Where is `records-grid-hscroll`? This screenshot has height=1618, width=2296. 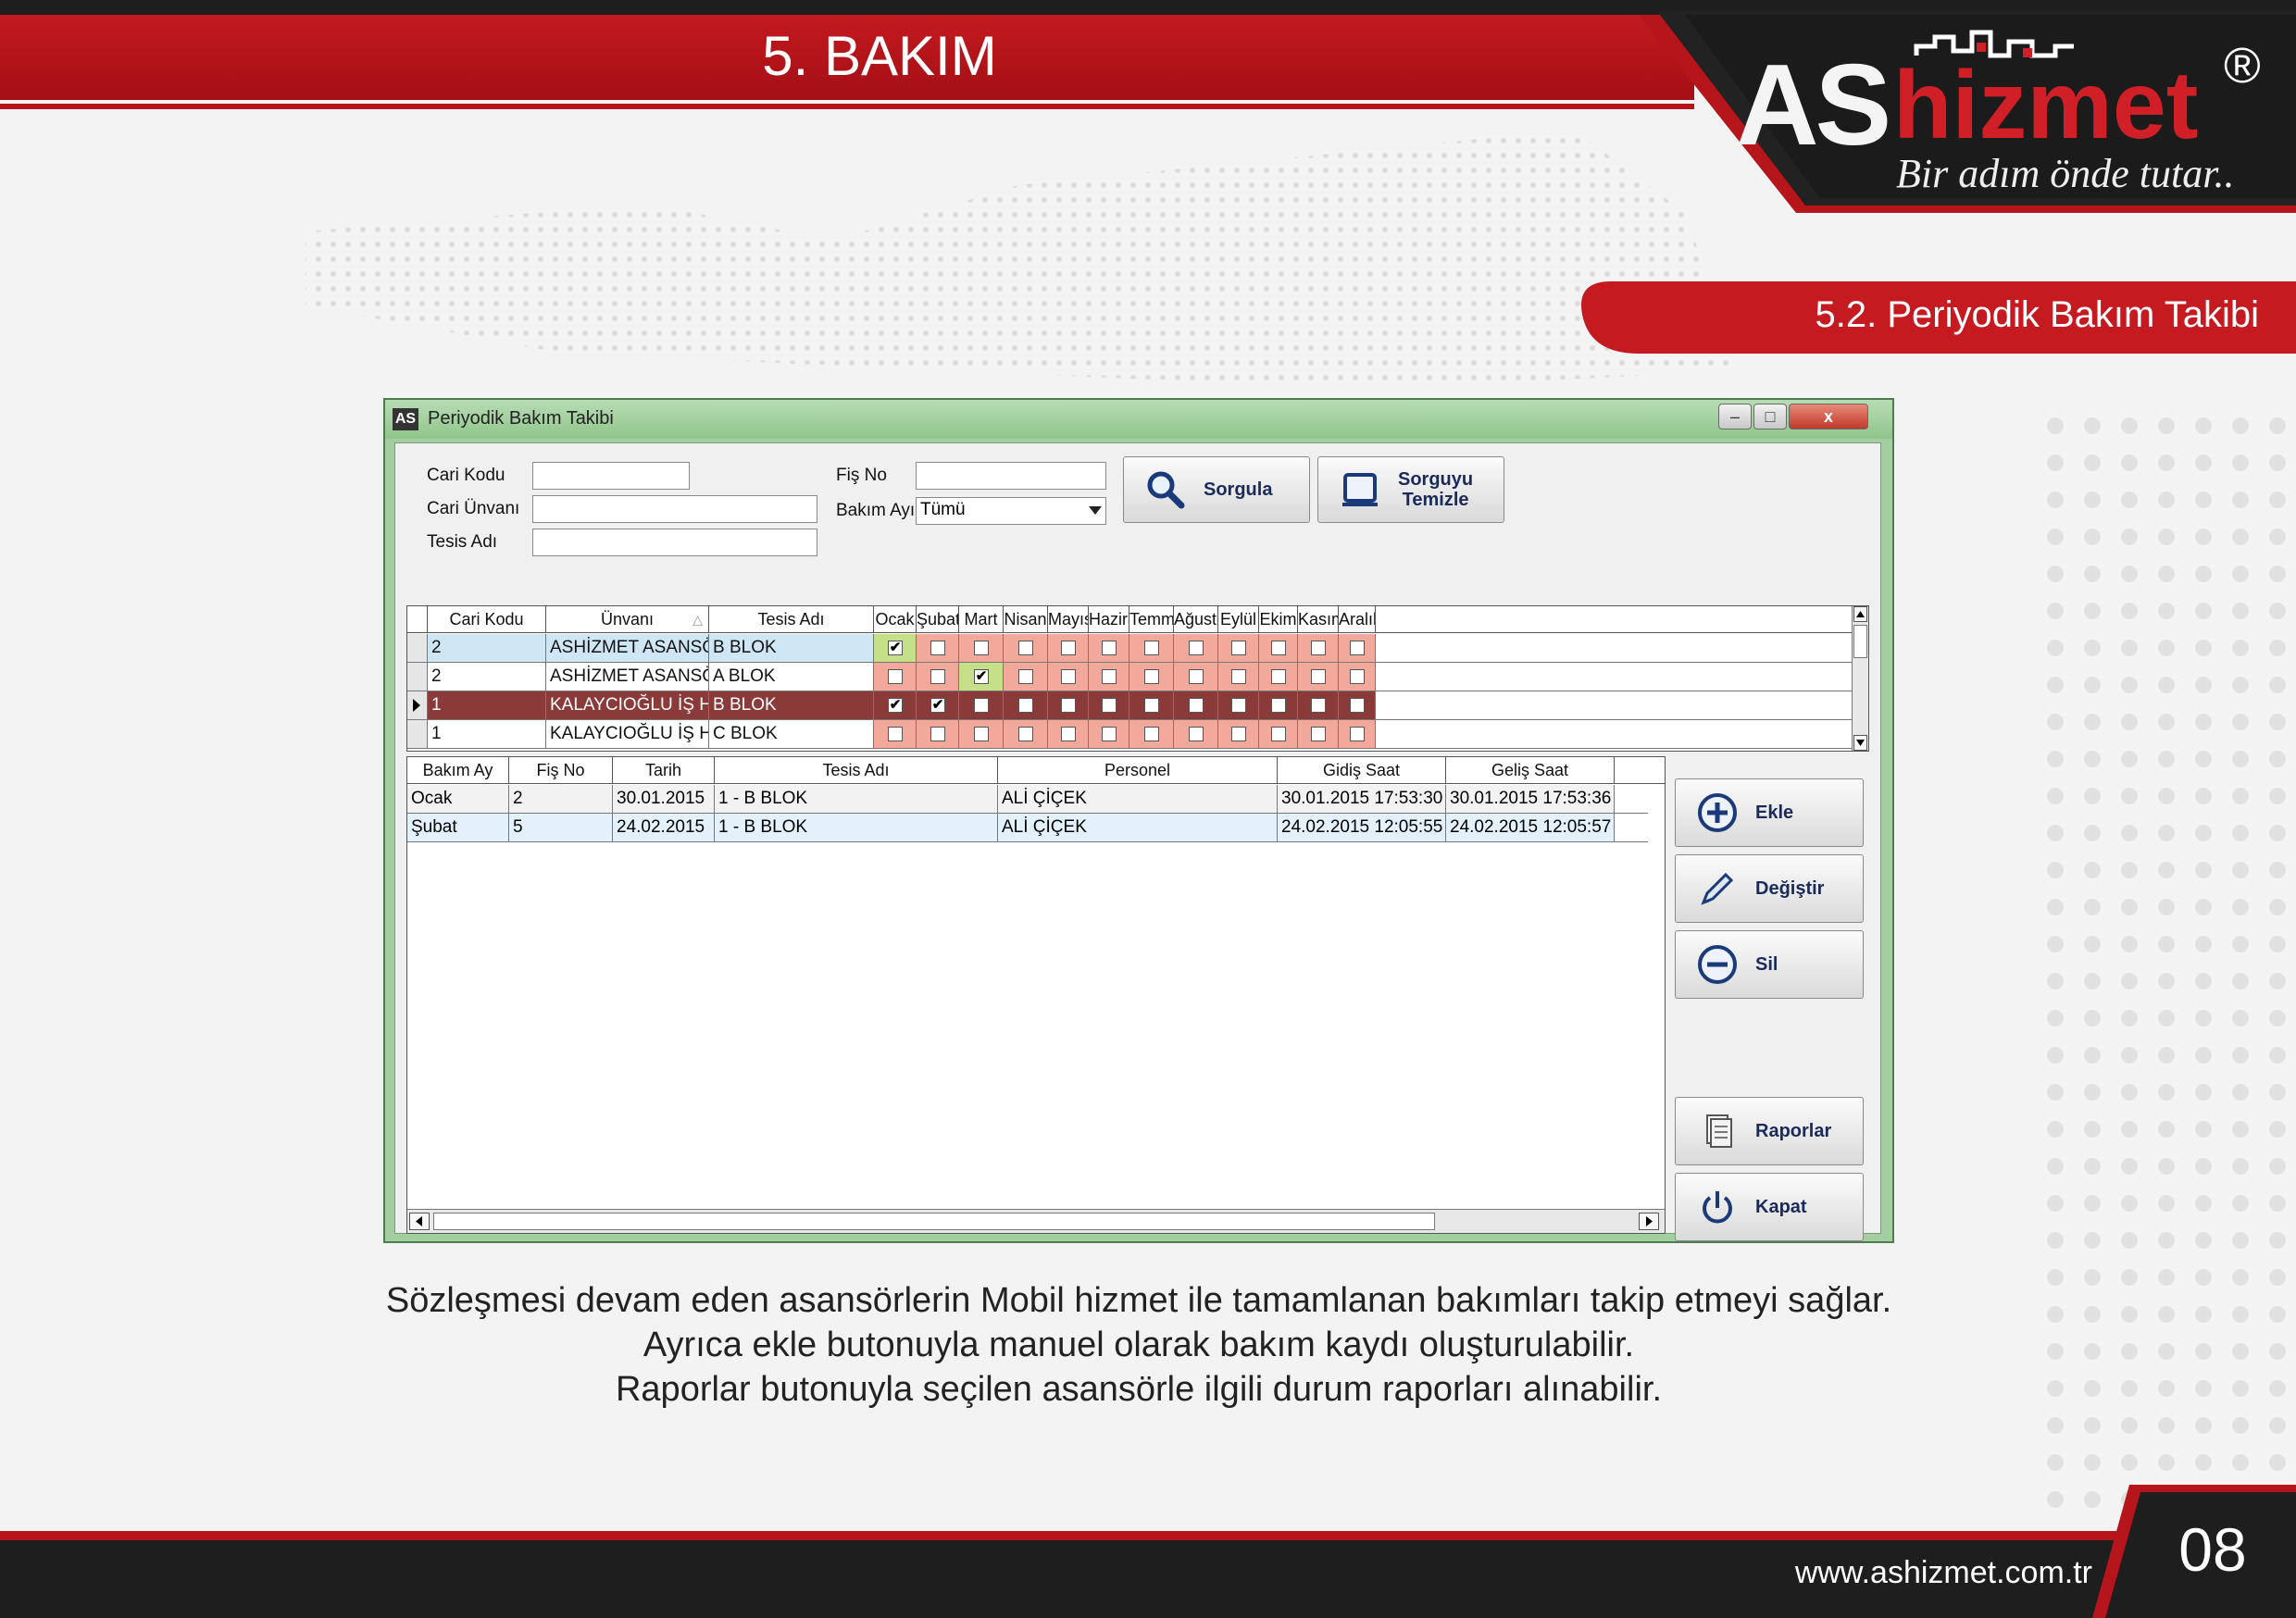 records-grid-hscroll is located at coordinates (1036, 1221).